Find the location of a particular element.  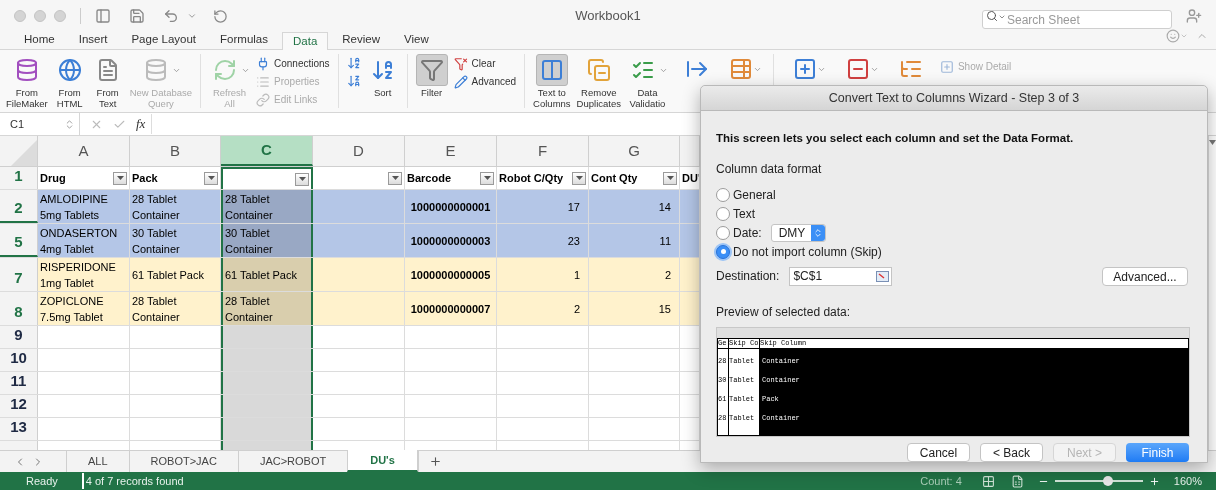

menu-tab: Formulas is located at coordinates (244, 40).